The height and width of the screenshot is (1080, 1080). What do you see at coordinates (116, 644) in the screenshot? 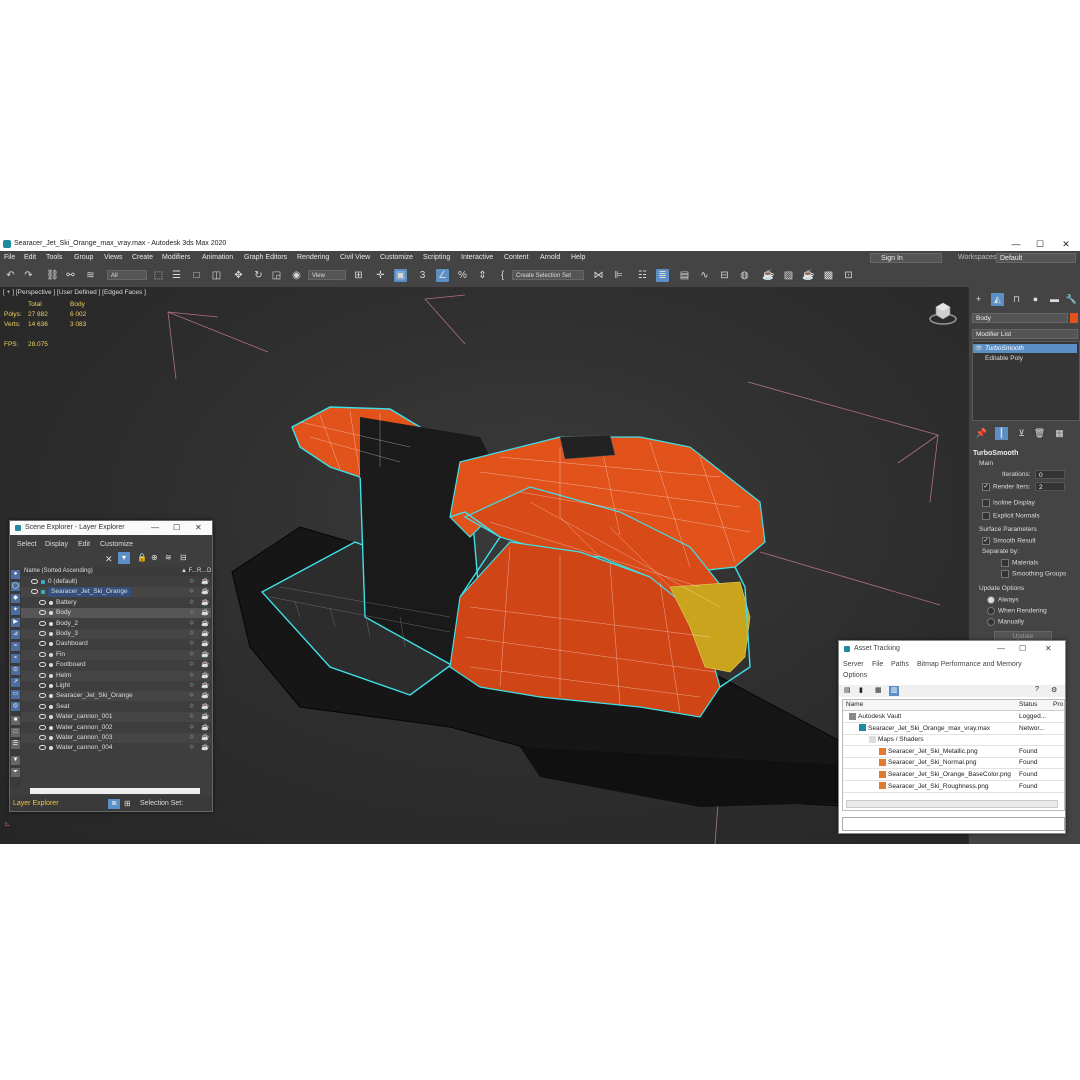
I see `layer-row: Dashboard ✲ ☕` at bounding box center [116, 644].